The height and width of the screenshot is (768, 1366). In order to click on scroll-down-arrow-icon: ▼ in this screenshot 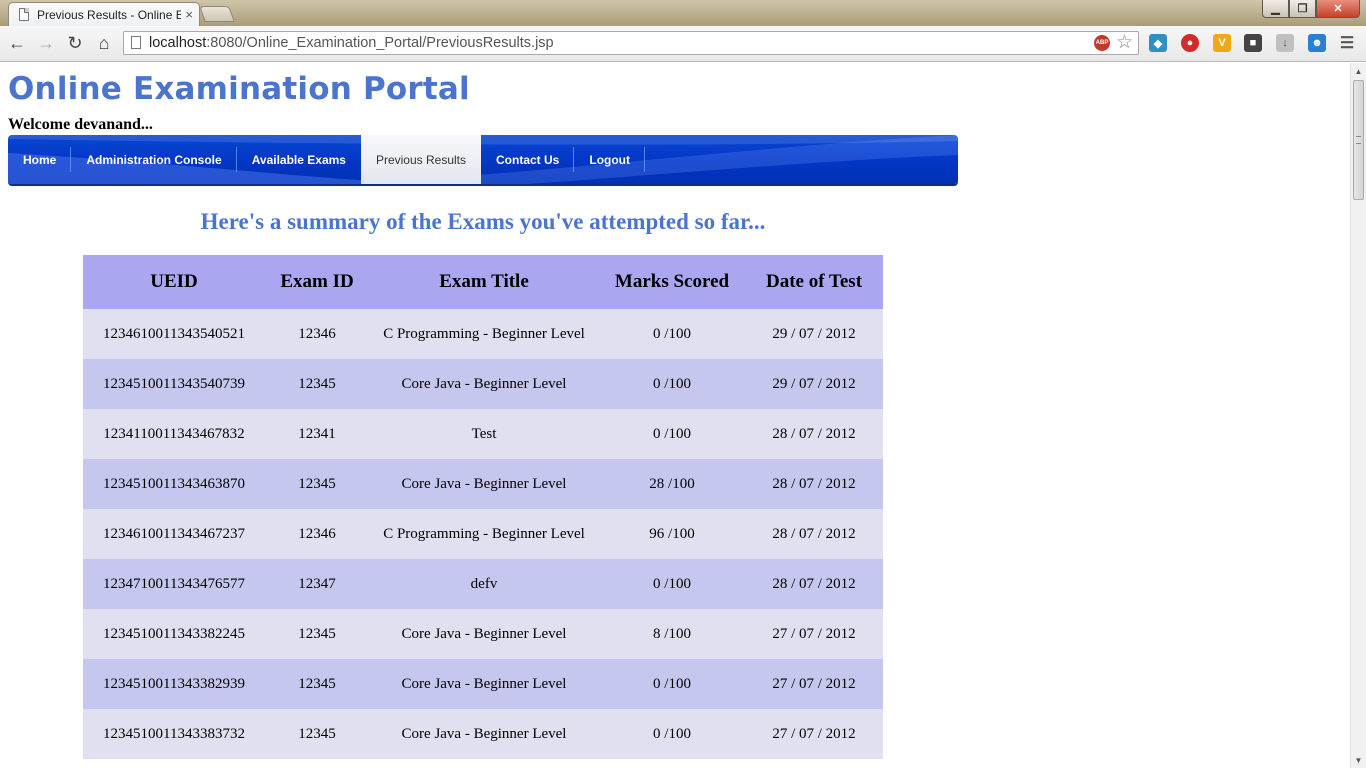, I will do `click(1358, 760)`.